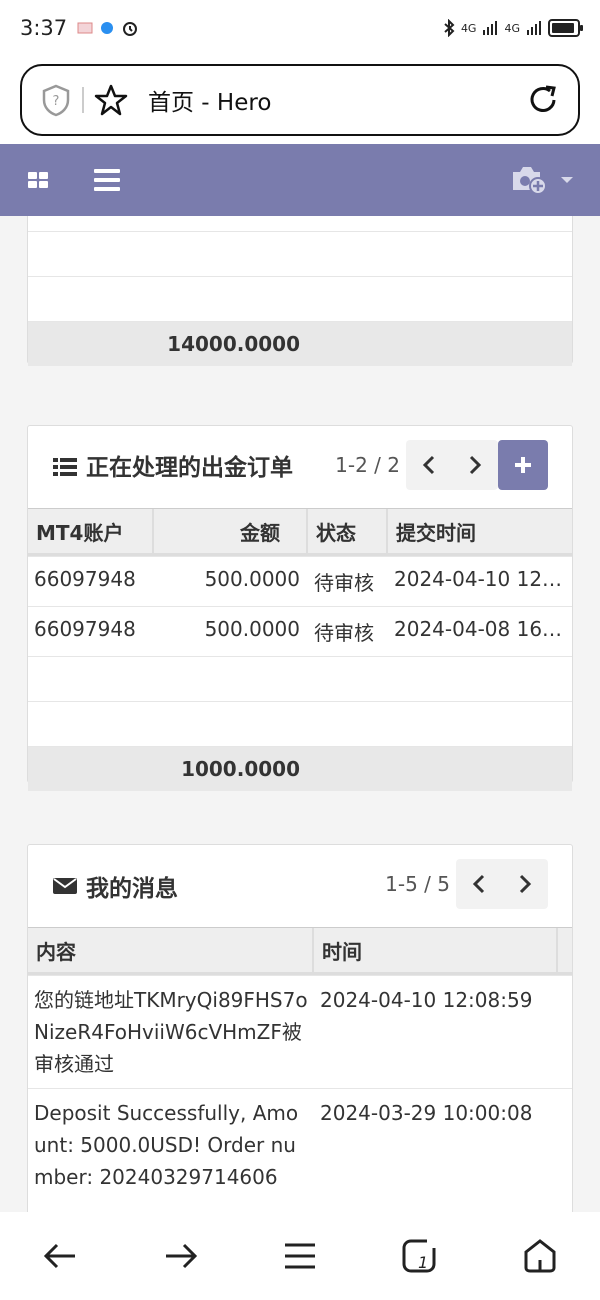 This screenshot has width=600, height=1300. I want to click on message-time: 2024-04-10 12:08:59, so click(426, 1000).